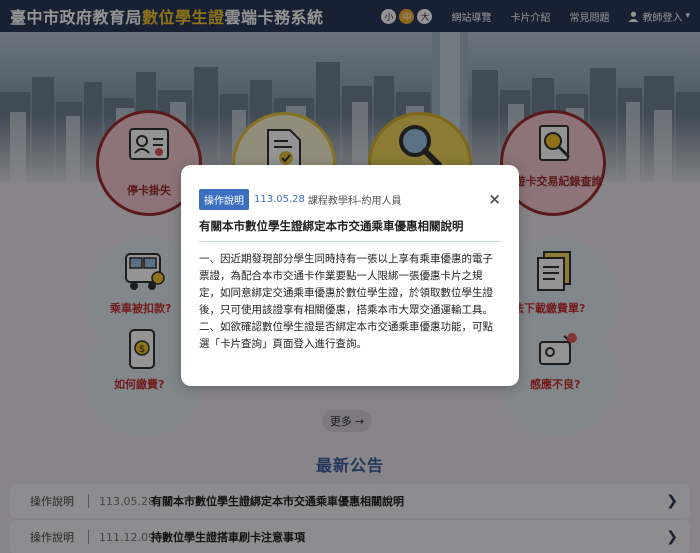  What do you see at coordinates (279, 199) in the screenshot?
I see `modal-date: 113.05.28` at bounding box center [279, 199].